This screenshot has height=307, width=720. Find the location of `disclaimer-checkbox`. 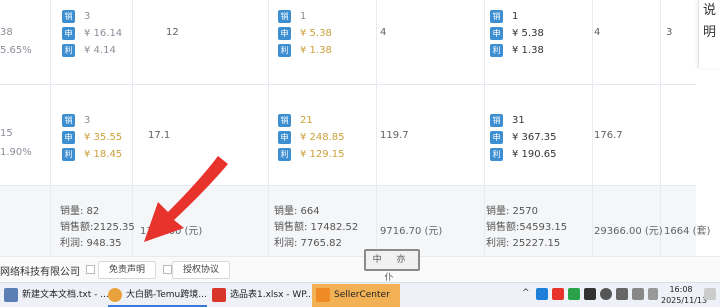

disclaimer-checkbox is located at coordinates (90, 269).